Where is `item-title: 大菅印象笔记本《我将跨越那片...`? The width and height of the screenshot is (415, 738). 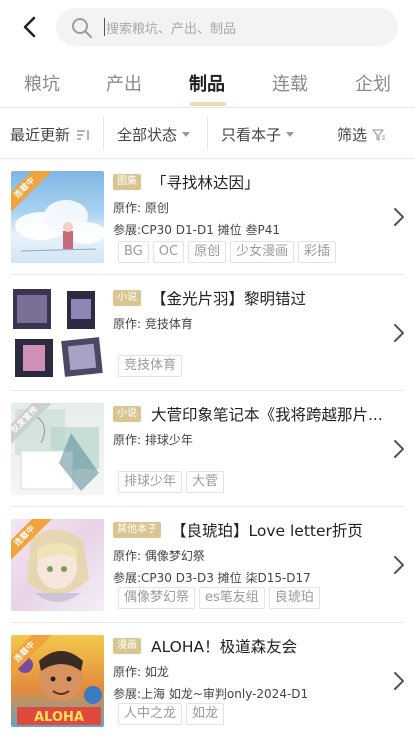 item-title: 大菅印象笔记本《我将跨越那片... is located at coordinates (267, 415).